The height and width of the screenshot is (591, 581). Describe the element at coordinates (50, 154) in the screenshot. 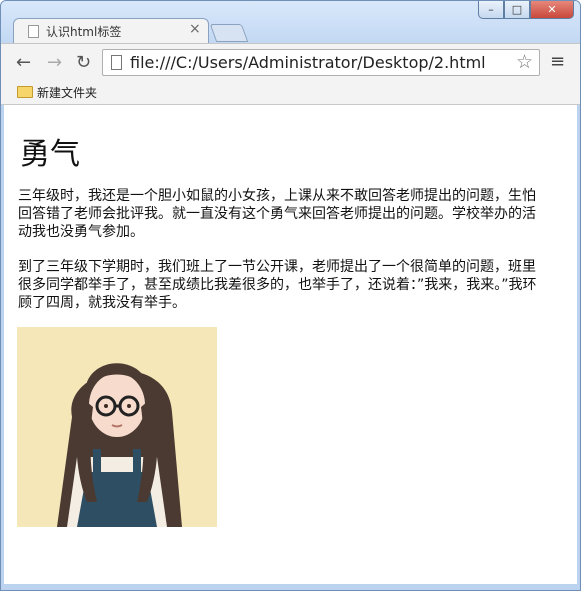

I see `page-heading: 勇气` at that location.